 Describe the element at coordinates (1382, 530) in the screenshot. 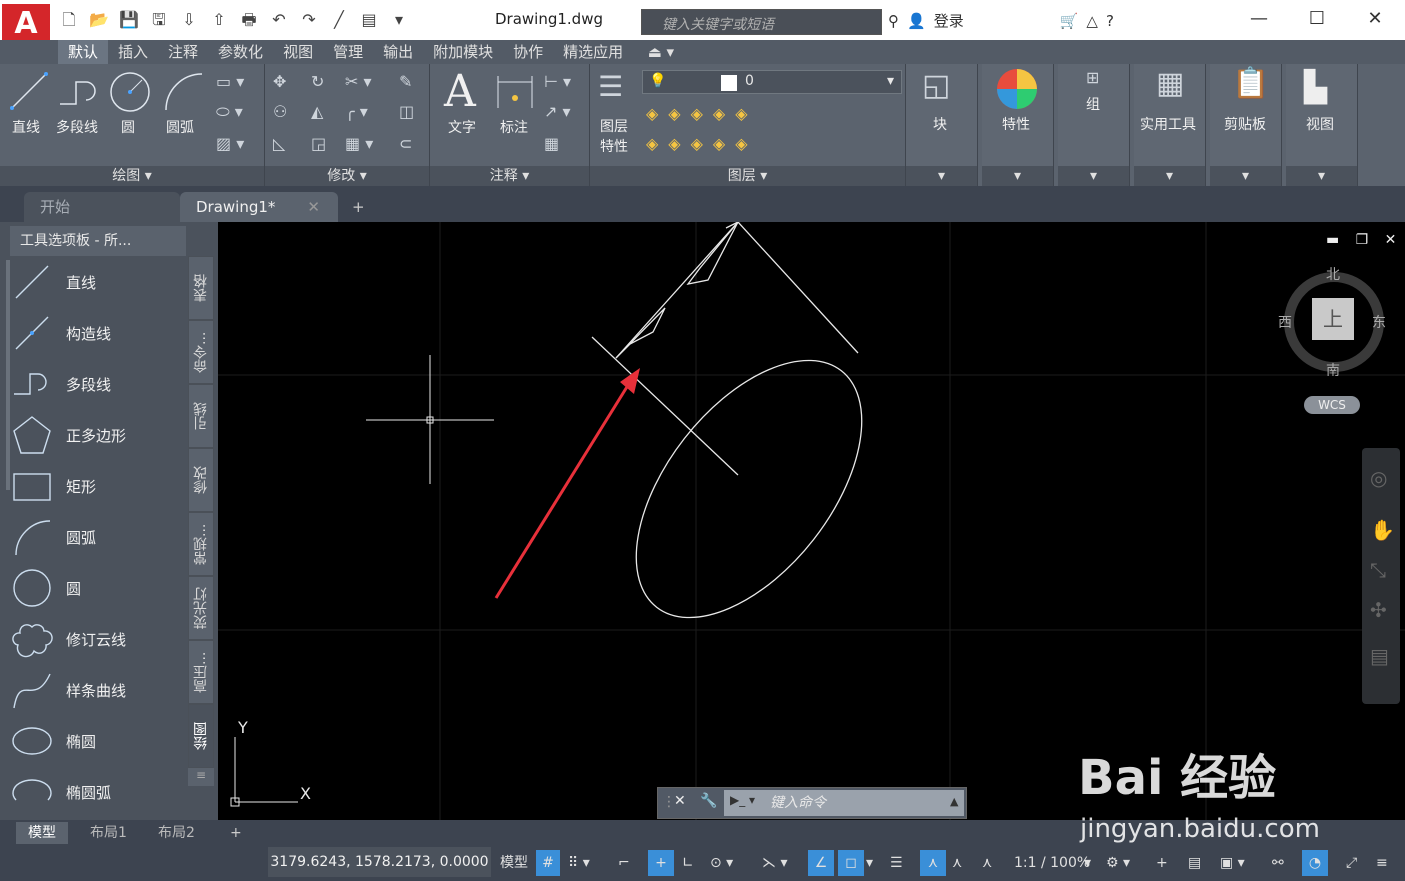

I see `pan-icon: ✋` at that location.